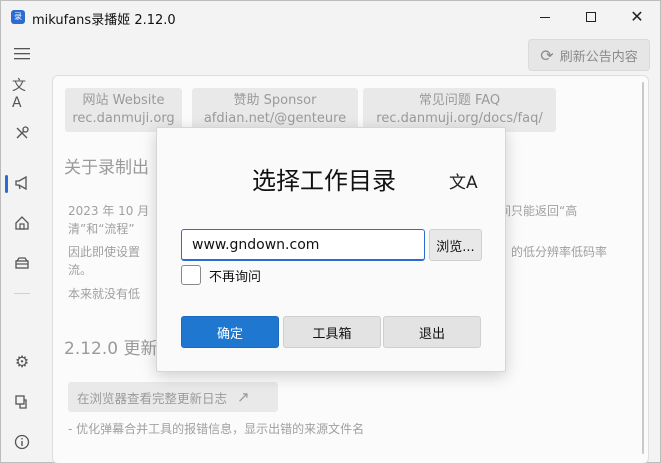  What do you see at coordinates (332, 332) in the screenshot?
I see `toolbox-button: 工具箱` at bounding box center [332, 332].